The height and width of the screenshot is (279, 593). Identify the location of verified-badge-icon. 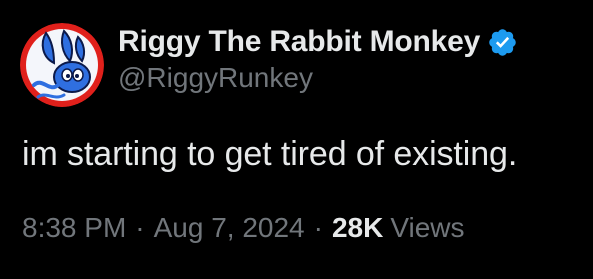
(502, 42).